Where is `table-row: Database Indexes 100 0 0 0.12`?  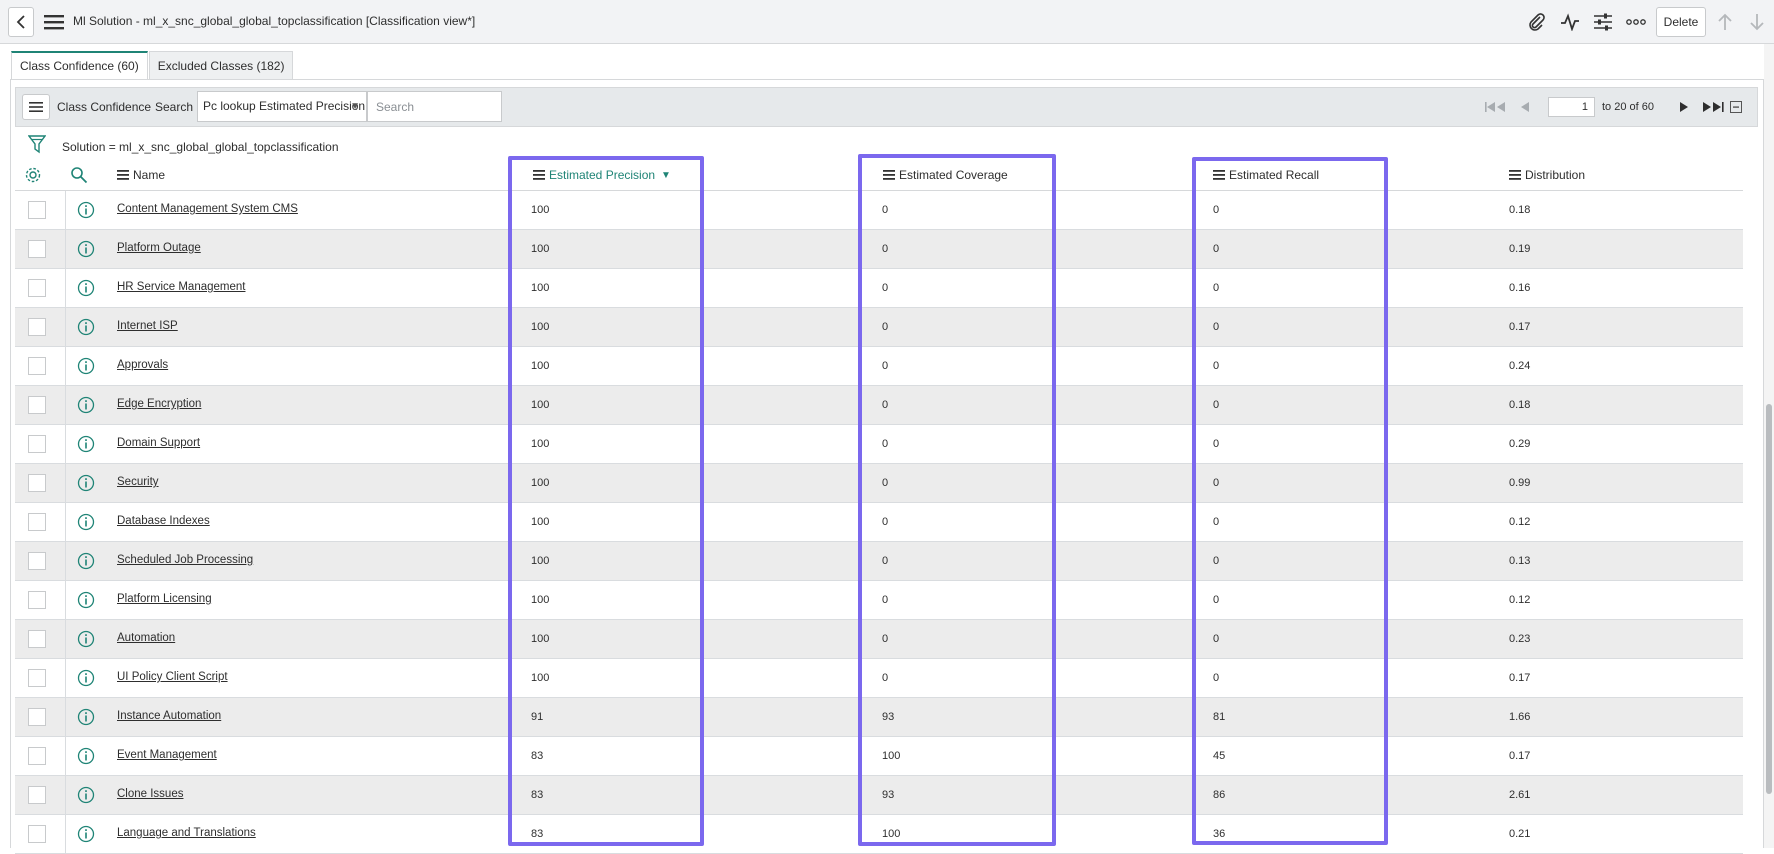 table-row: Database Indexes 100 0 0 0.12 is located at coordinates (879, 522).